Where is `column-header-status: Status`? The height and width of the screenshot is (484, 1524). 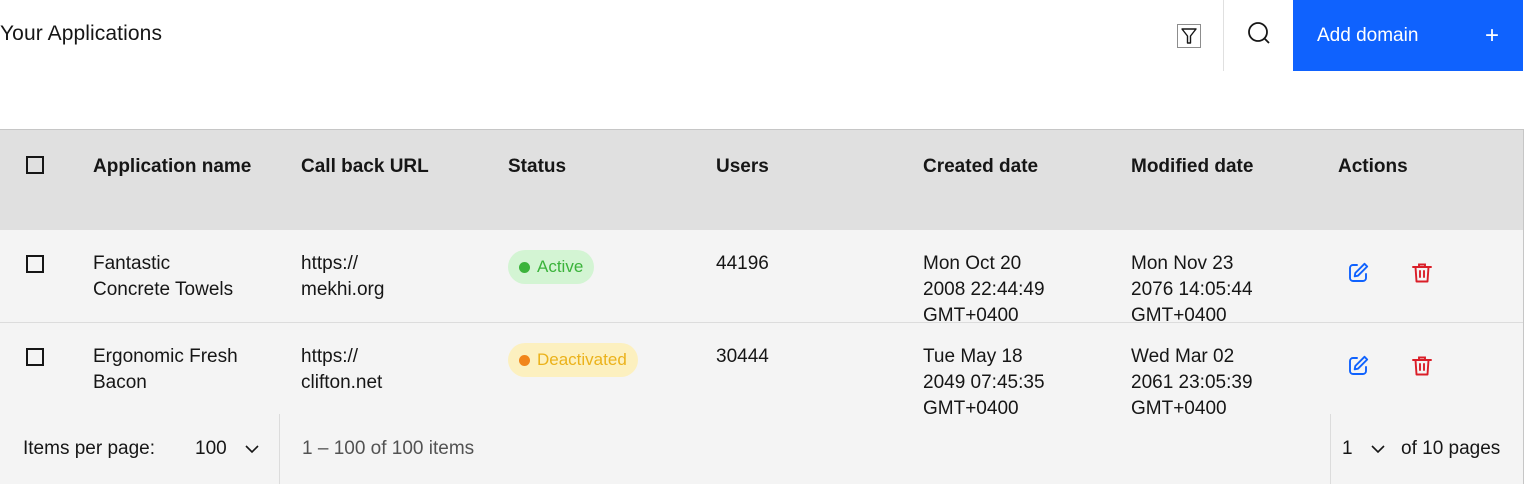 column-header-status: Status is located at coordinates (537, 167).